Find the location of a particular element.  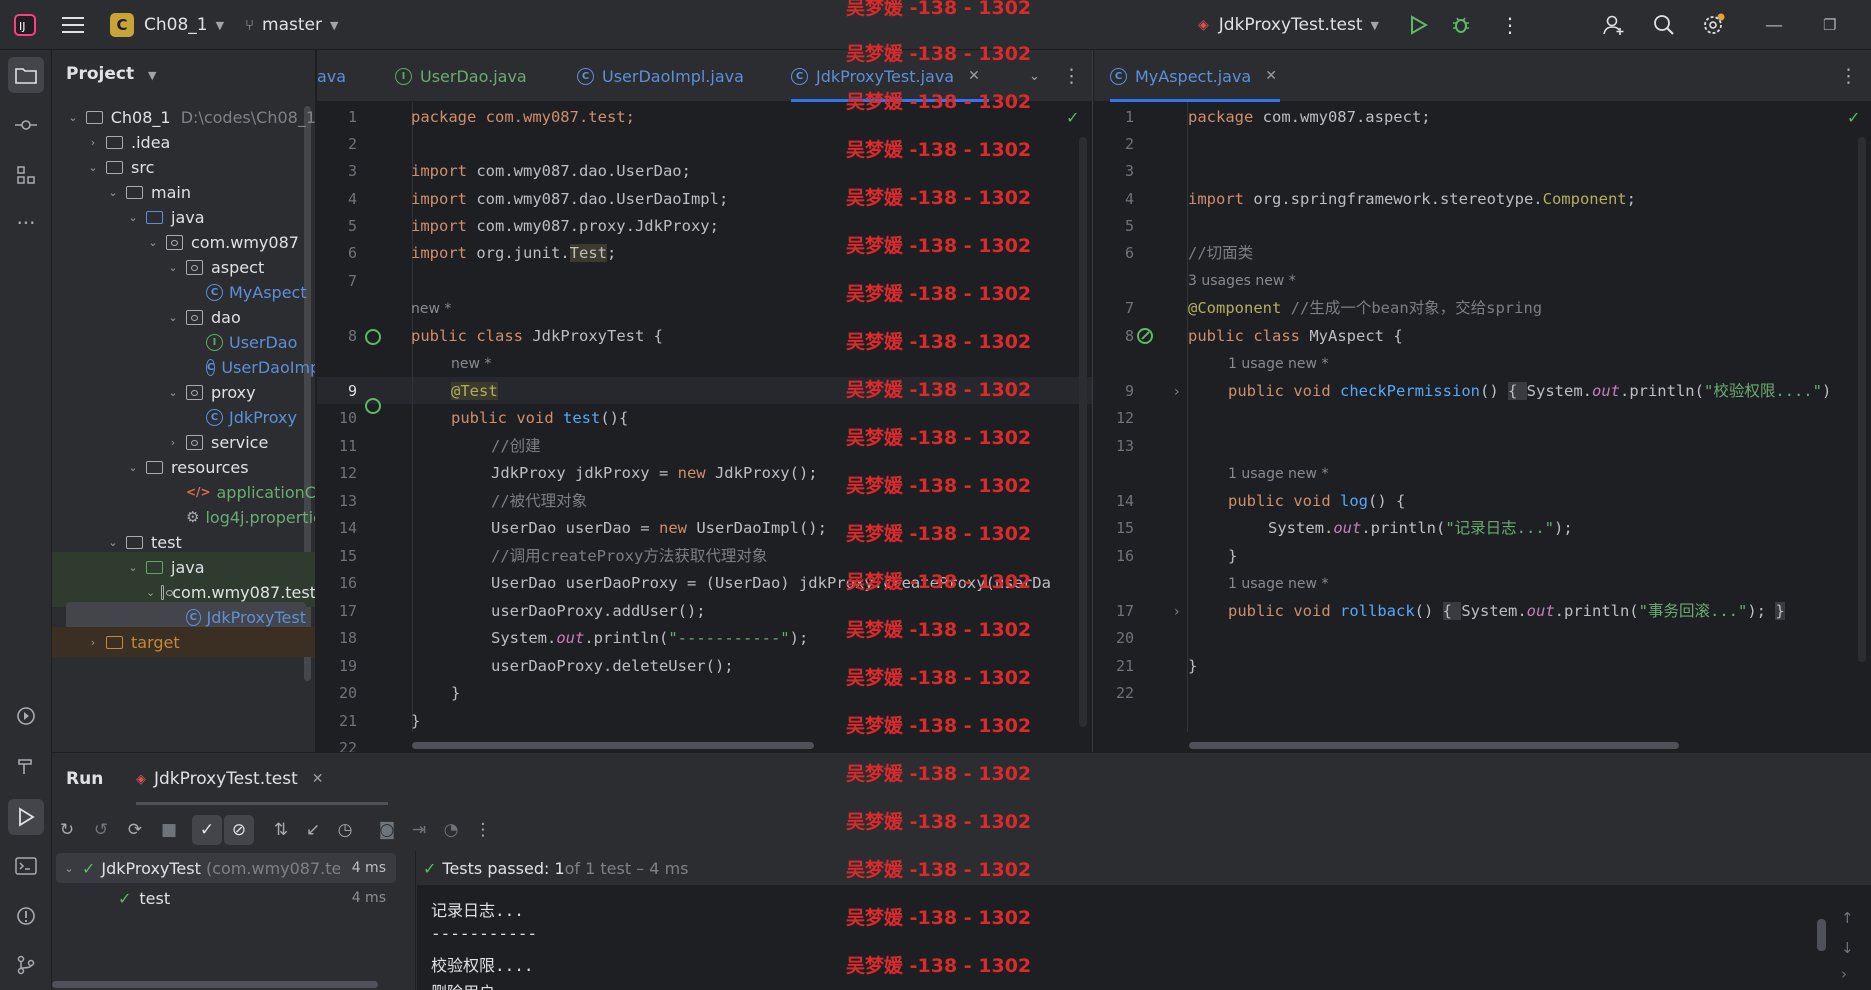

coverage-icon: ◔ is located at coordinates (451, 830).